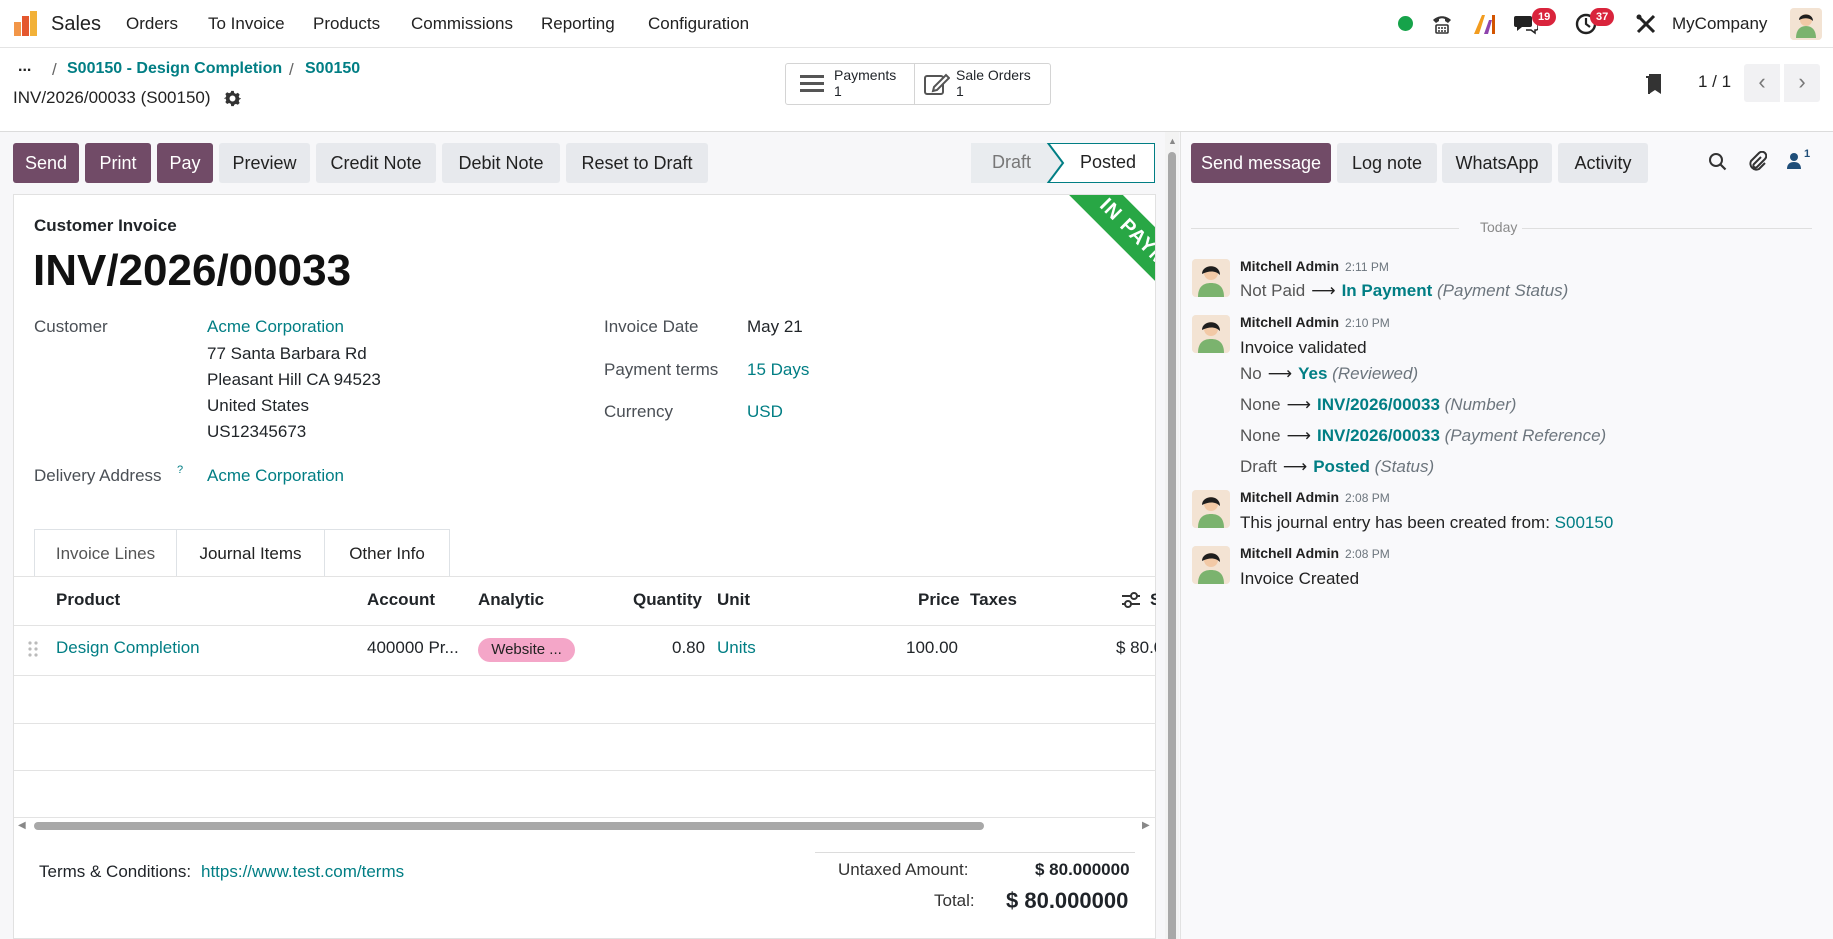 This screenshot has height=939, width=1833. I want to click on bookmark-icon, so click(1654, 86).